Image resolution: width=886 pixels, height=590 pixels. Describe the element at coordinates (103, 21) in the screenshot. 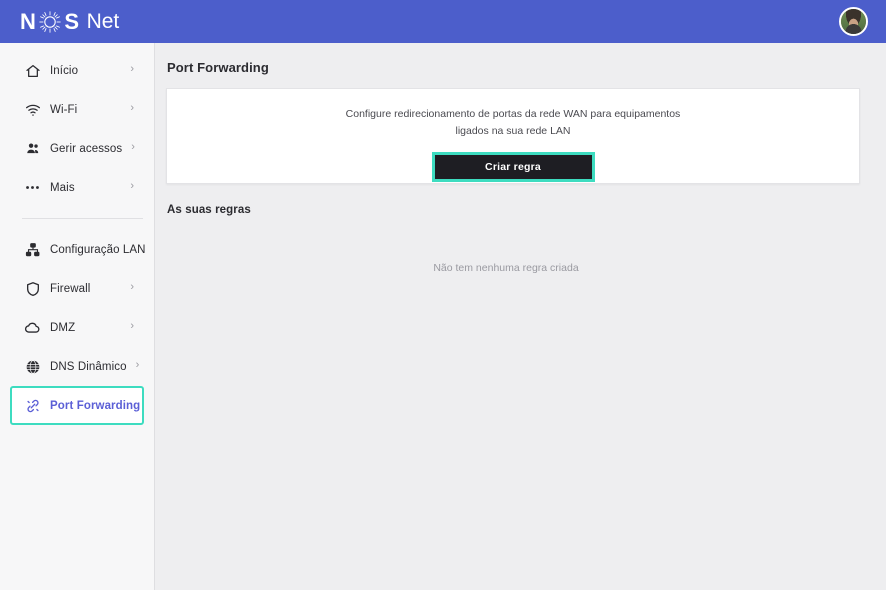

I see `brand-suffix: Net` at that location.